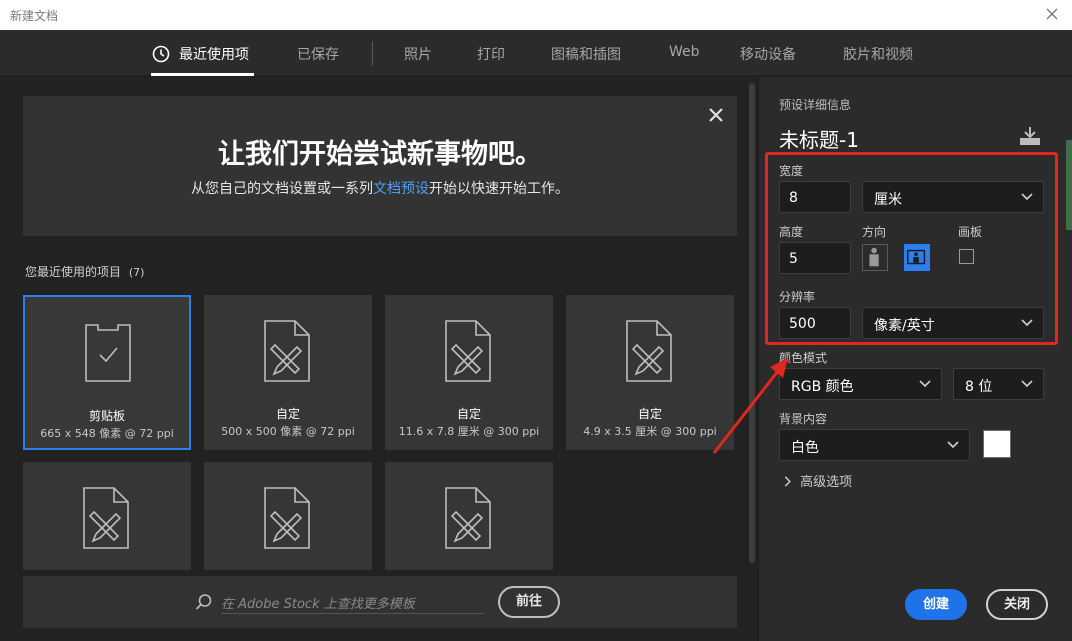 The width and height of the screenshot is (1072, 641). I want to click on tab-photo: 照片, so click(418, 54).